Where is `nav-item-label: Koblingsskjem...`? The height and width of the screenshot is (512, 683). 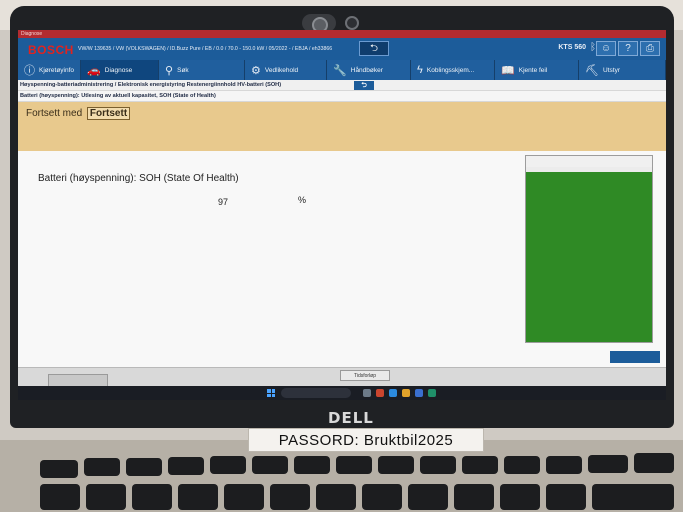
nav-item-label: Koblingsskjem... is located at coordinates (450, 70).